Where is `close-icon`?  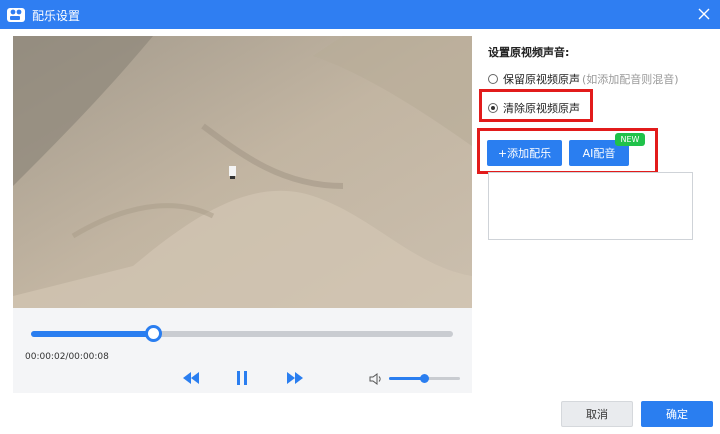
close-icon is located at coordinates (704, 14).